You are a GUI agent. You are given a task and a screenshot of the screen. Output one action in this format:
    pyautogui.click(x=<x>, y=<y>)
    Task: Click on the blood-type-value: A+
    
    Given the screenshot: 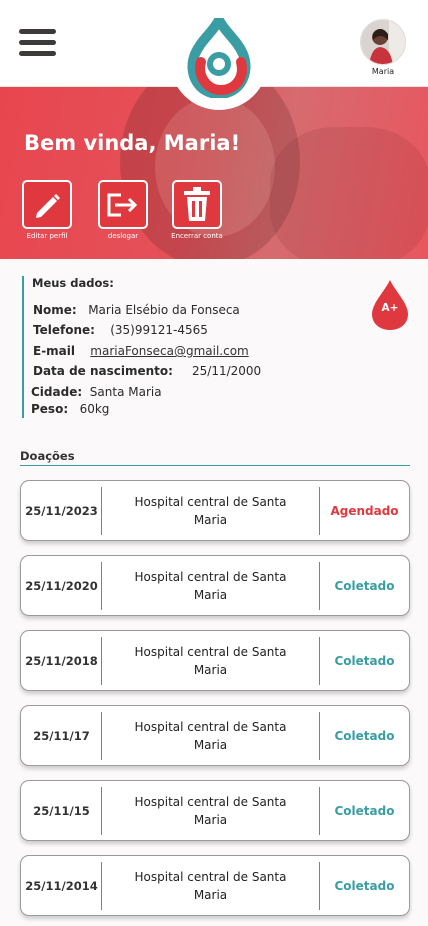 What is the action you would take?
    pyautogui.click(x=390, y=308)
    